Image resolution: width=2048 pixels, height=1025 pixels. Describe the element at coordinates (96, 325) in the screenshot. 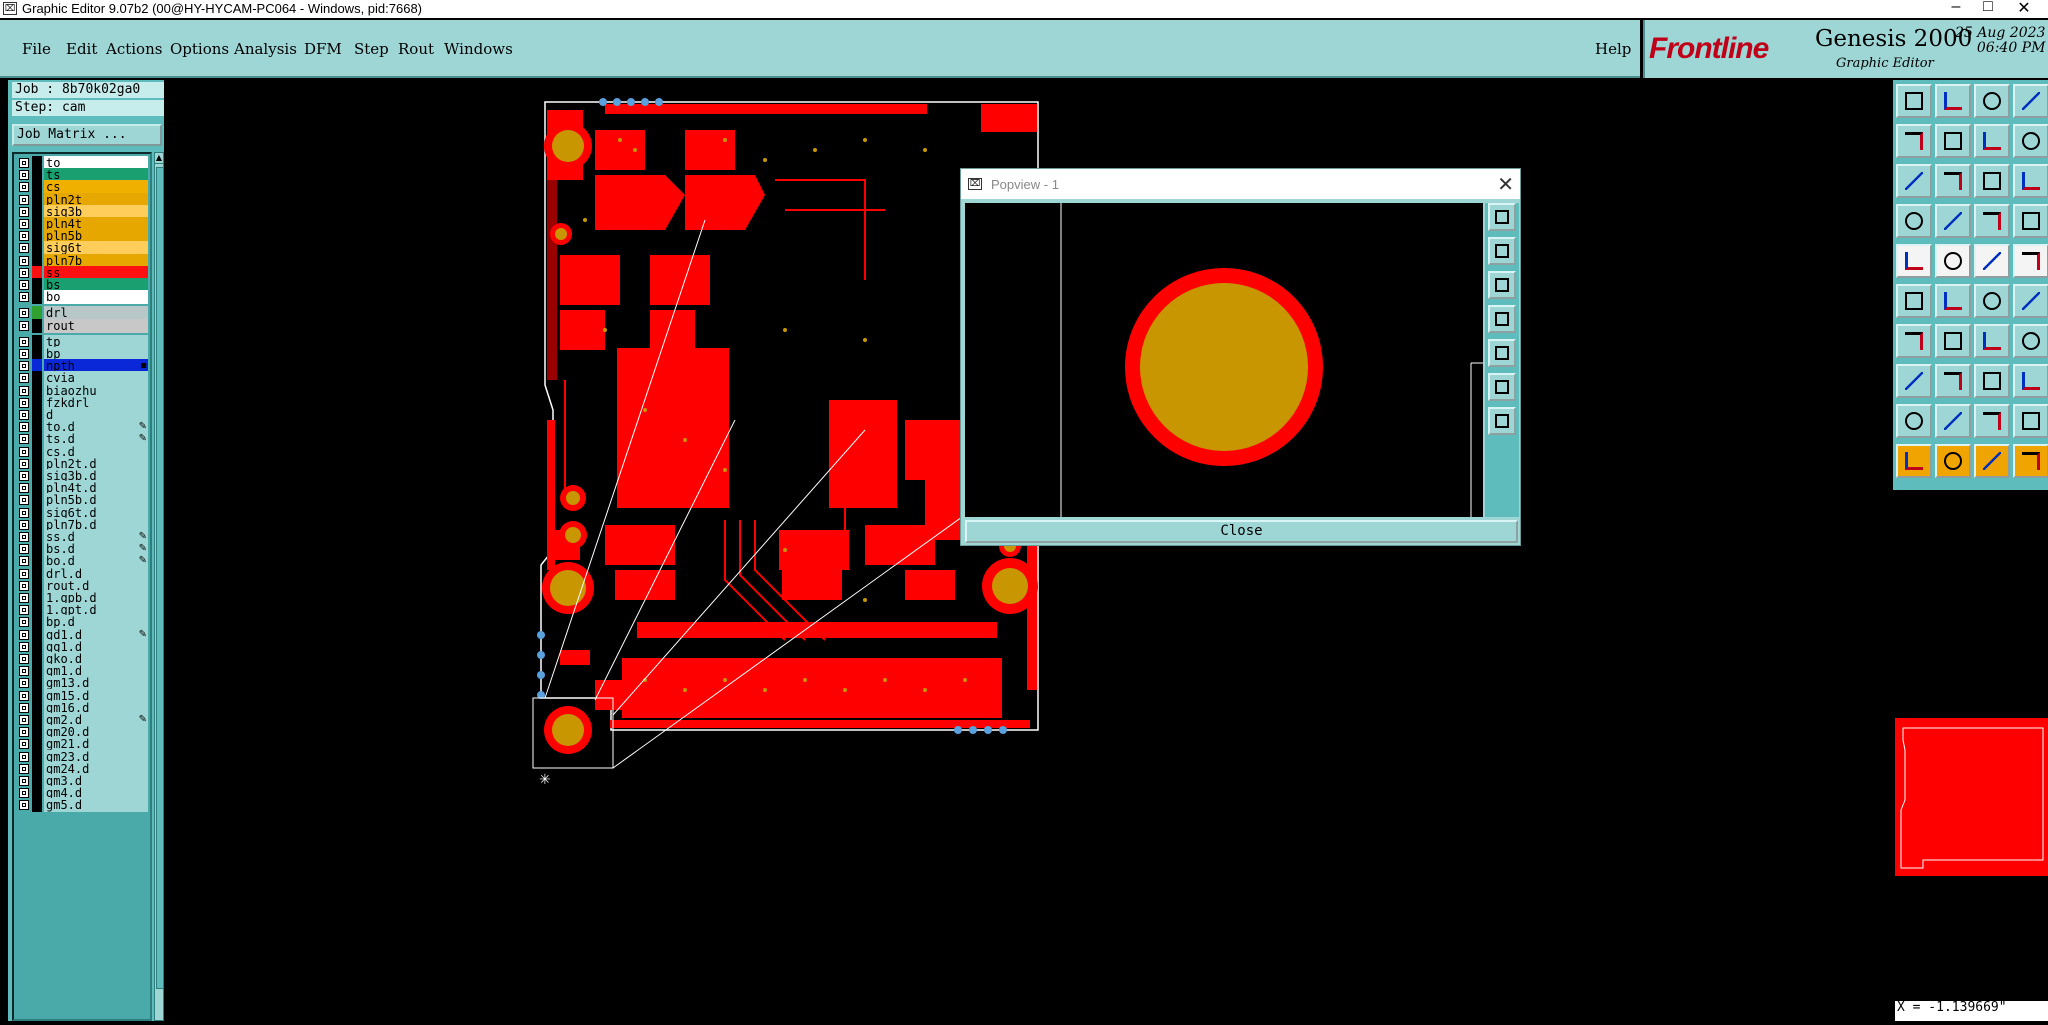

I see `layer-name: rout` at that location.